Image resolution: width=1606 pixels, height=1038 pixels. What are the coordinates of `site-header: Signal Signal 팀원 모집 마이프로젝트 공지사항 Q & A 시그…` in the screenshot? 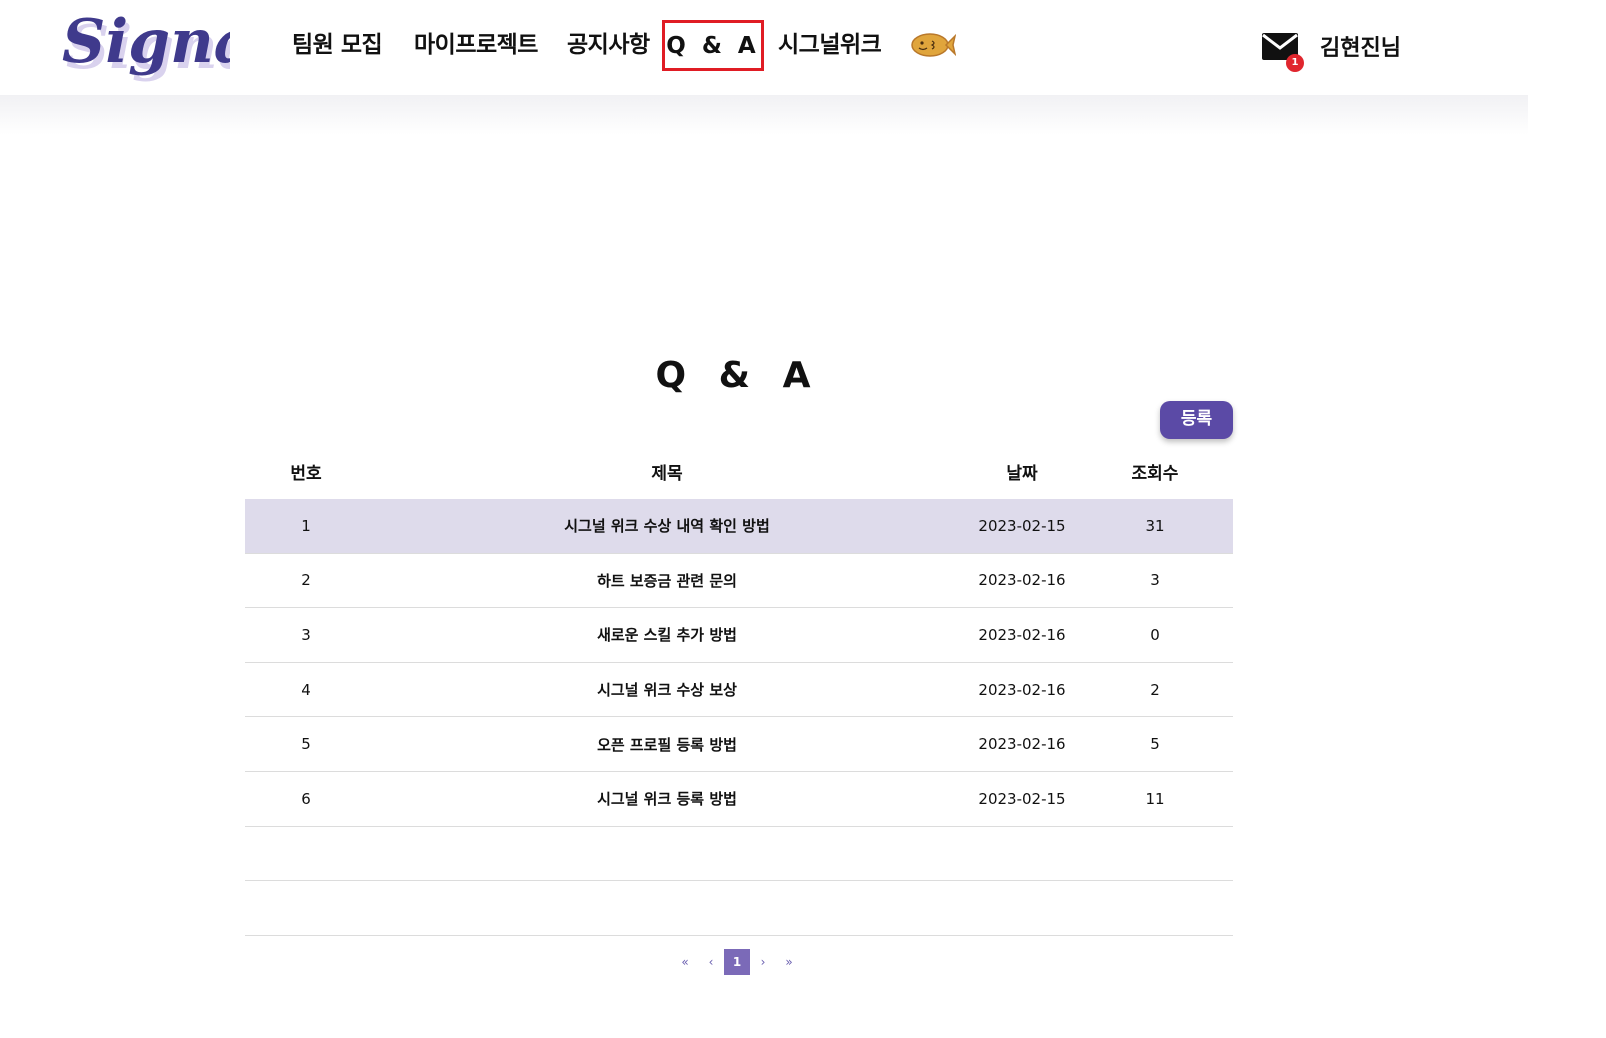 It's located at (764, 47).